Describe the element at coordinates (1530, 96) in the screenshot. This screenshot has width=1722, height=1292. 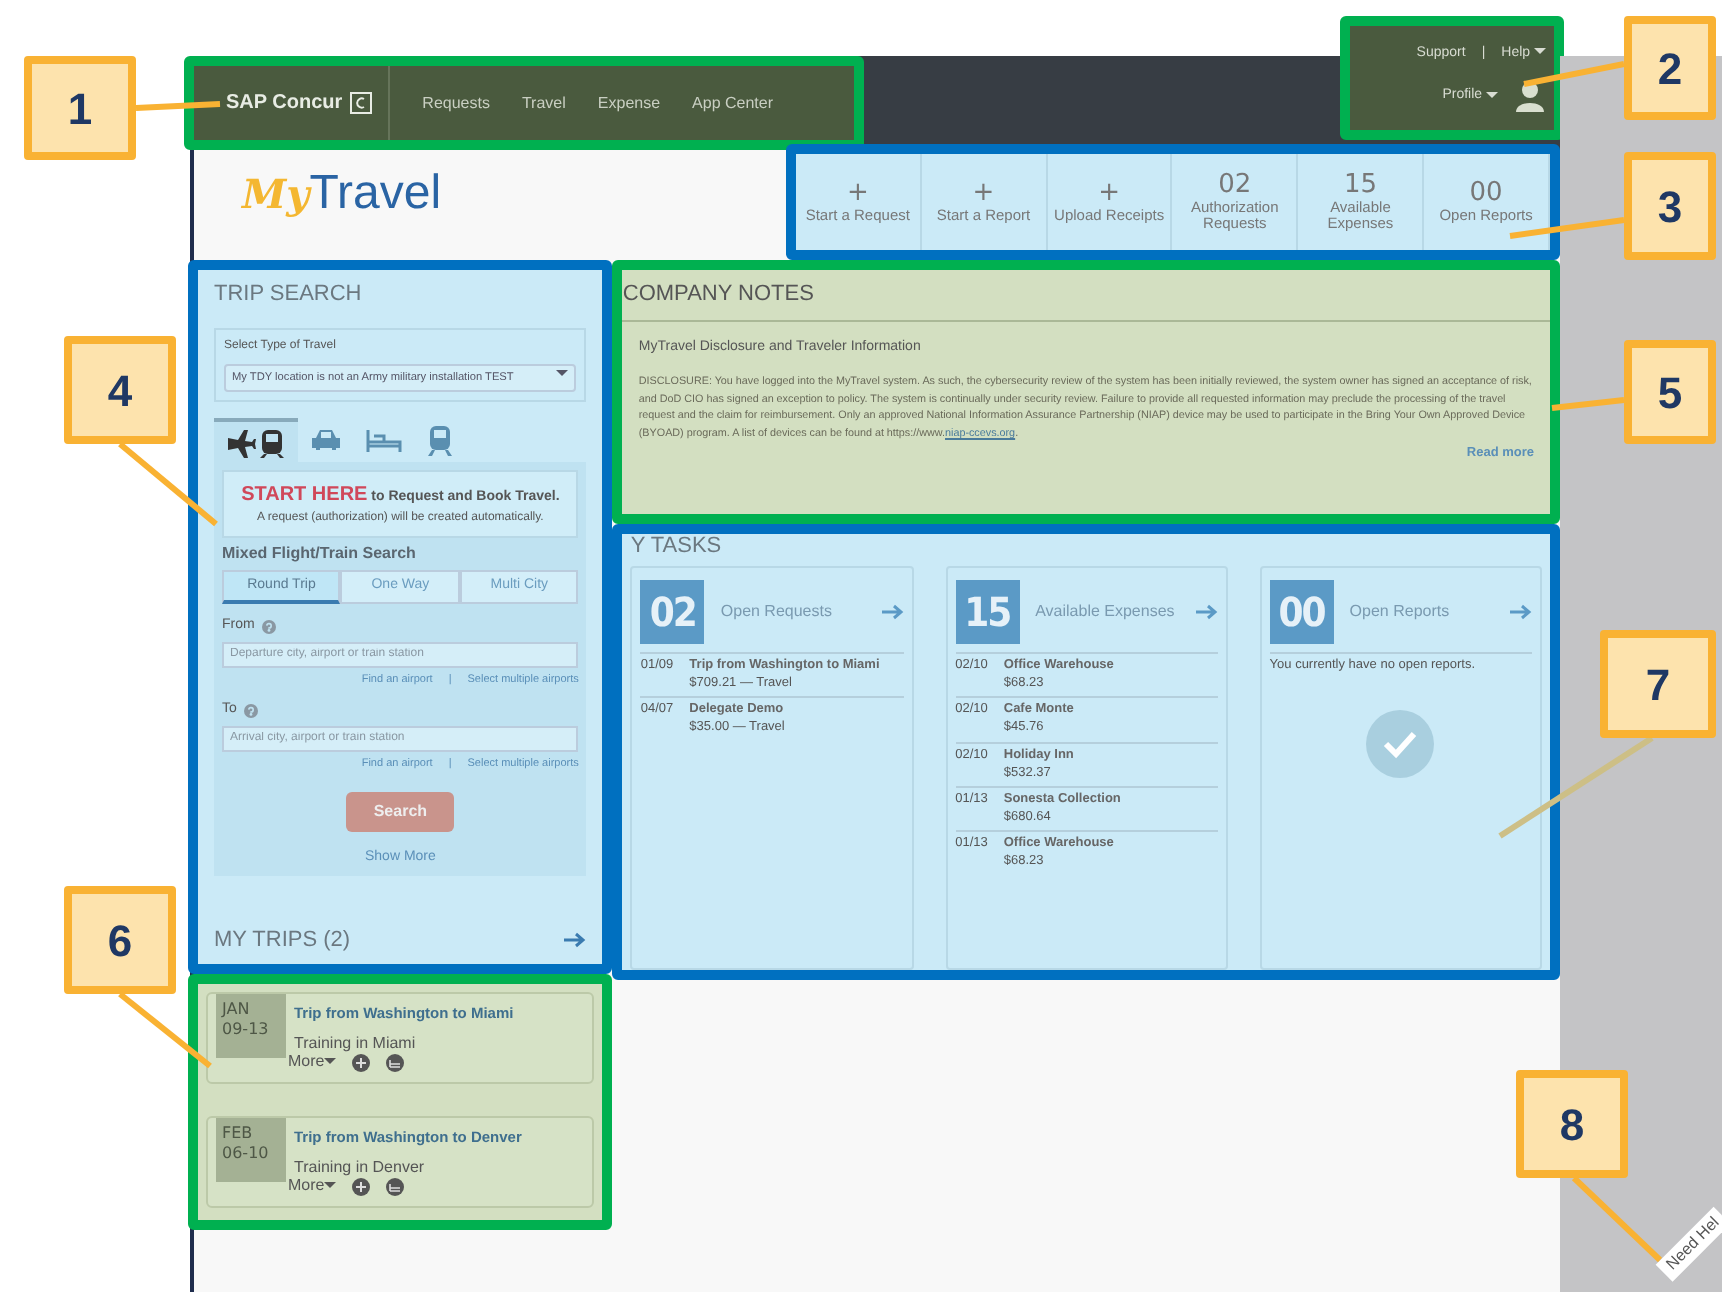
I see `user-avatar-icon` at that location.